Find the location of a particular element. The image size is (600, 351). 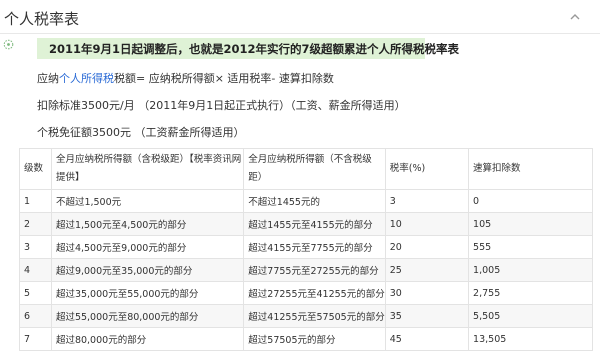

cell-taxable-exclusive: 不超过1455元的 is located at coordinates (314, 201).